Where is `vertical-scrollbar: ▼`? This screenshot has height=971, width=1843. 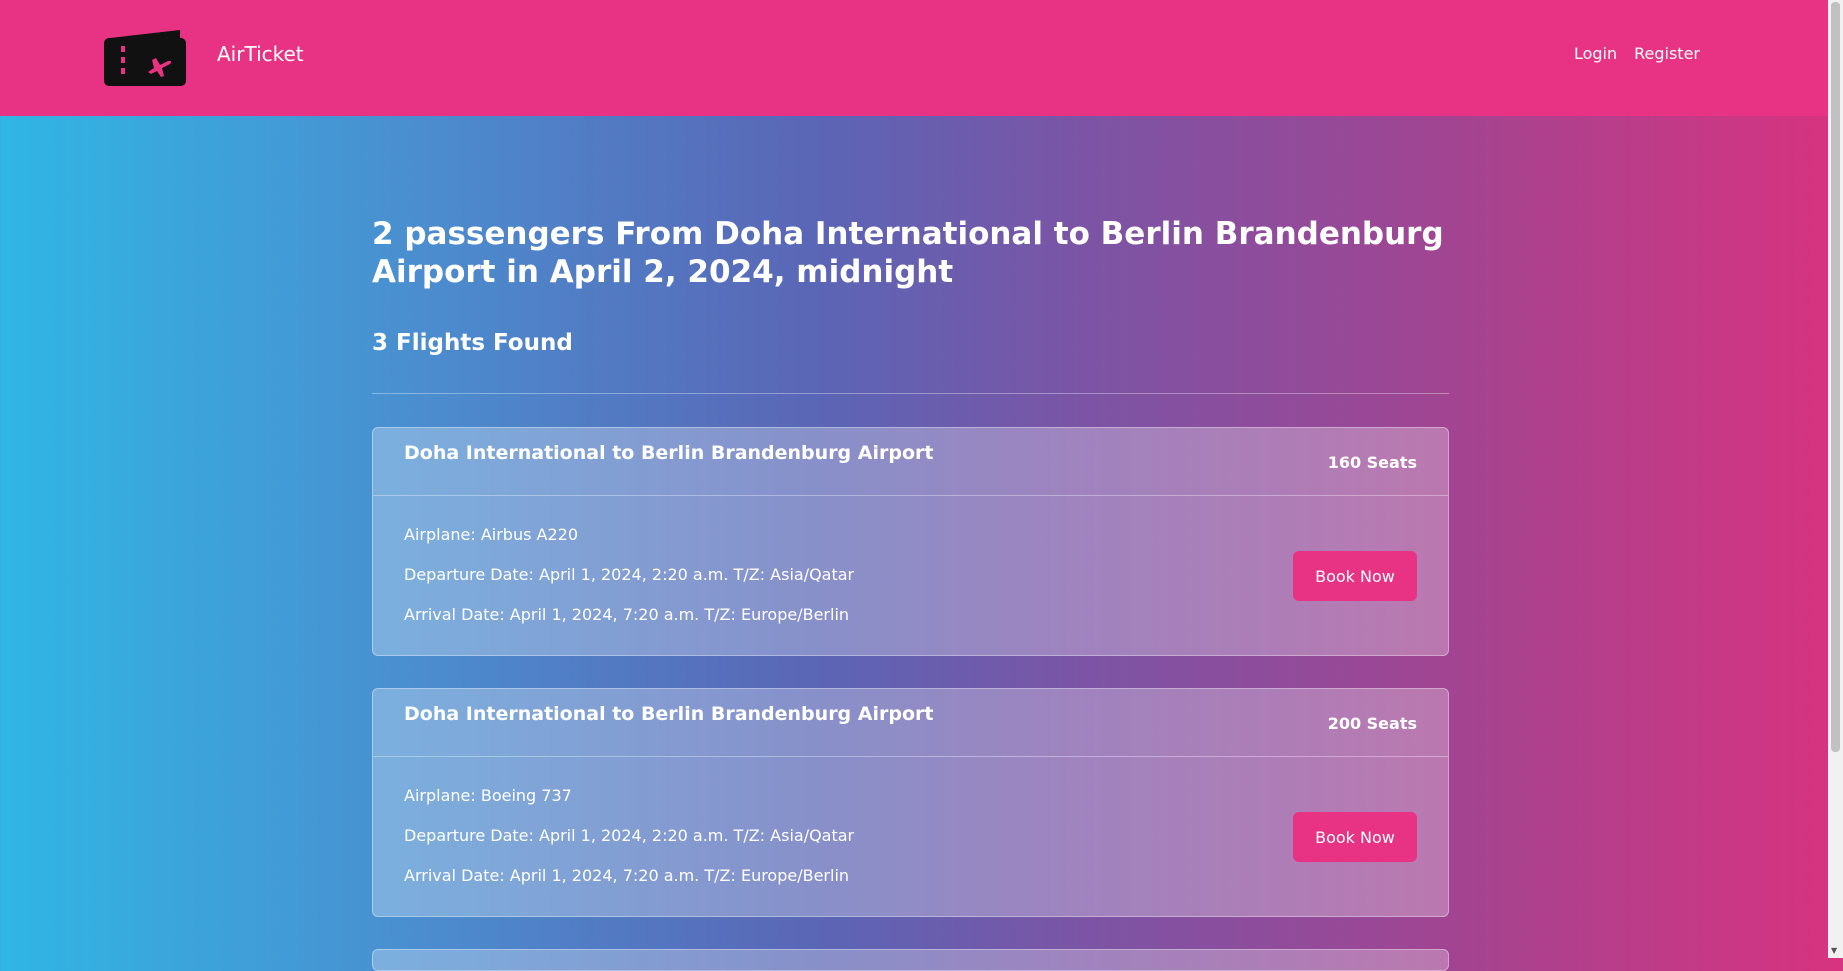
vertical-scrollbar: ▼ is located at coordinates (1835, 479).